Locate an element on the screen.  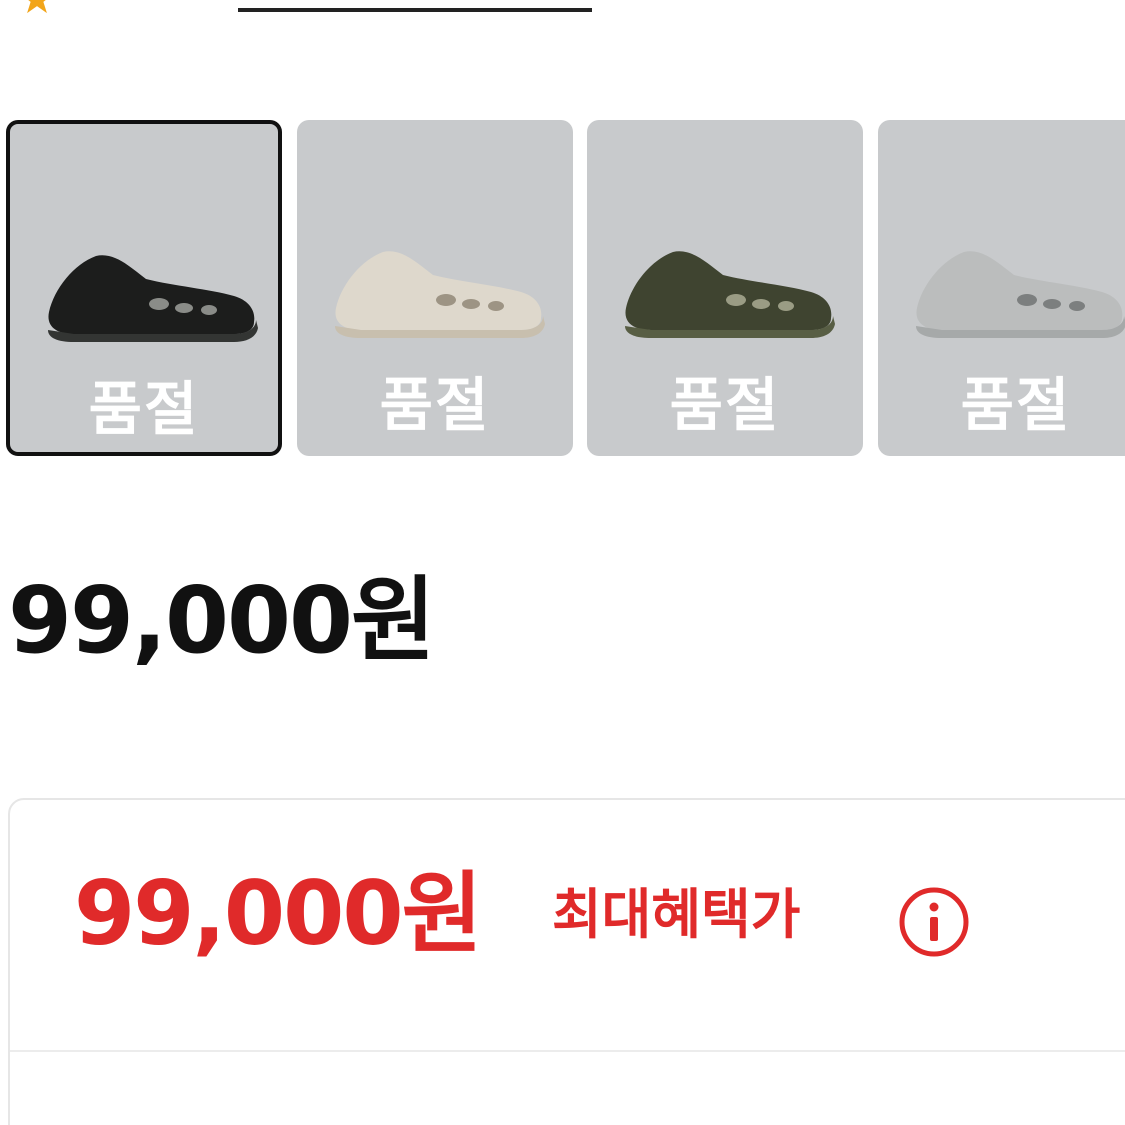
color-option-cream: 품절 is located at coordinates (435, 288).